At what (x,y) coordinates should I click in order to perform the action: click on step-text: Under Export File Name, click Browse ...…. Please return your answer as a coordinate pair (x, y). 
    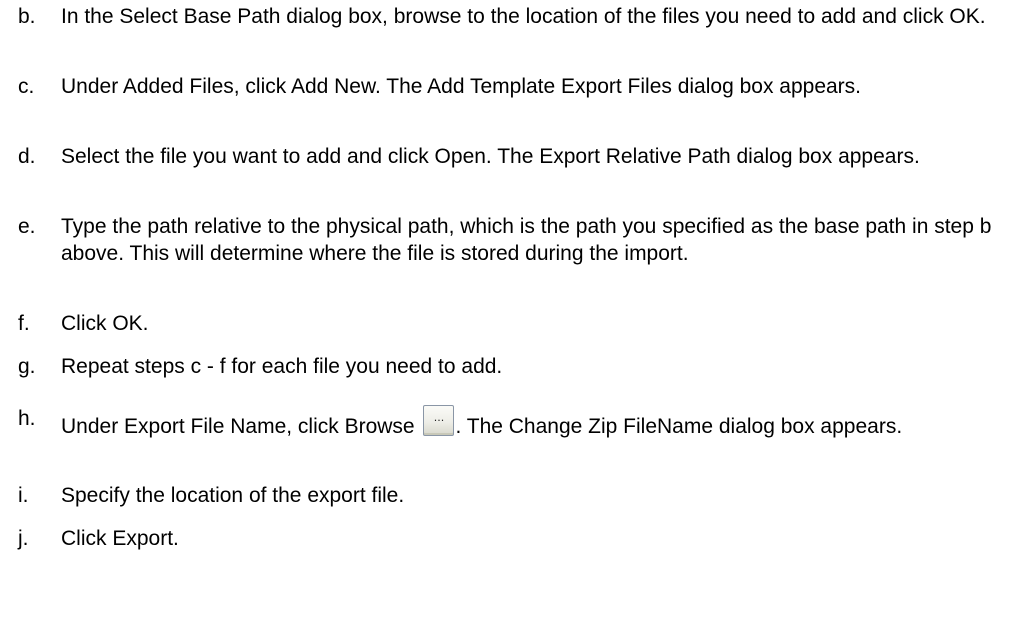
    Looking at the image, I should click on (539, 422).